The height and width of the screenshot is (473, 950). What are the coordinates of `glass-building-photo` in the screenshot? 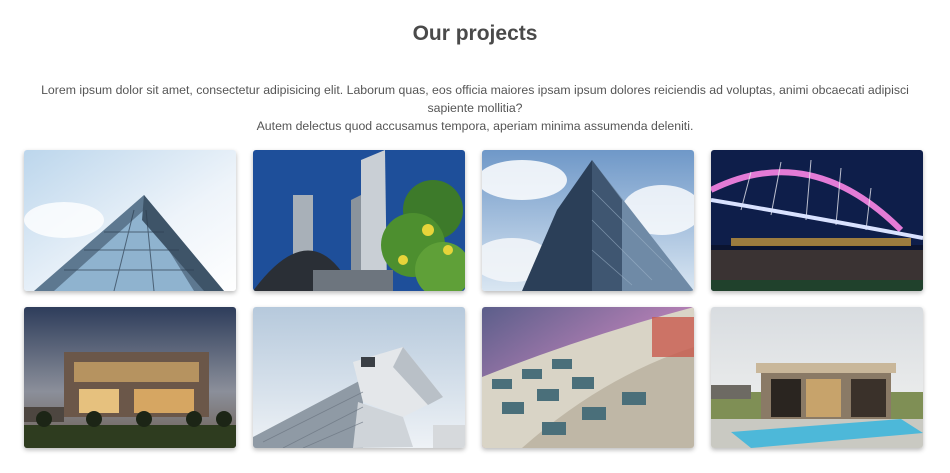 It's located at (130, 220).